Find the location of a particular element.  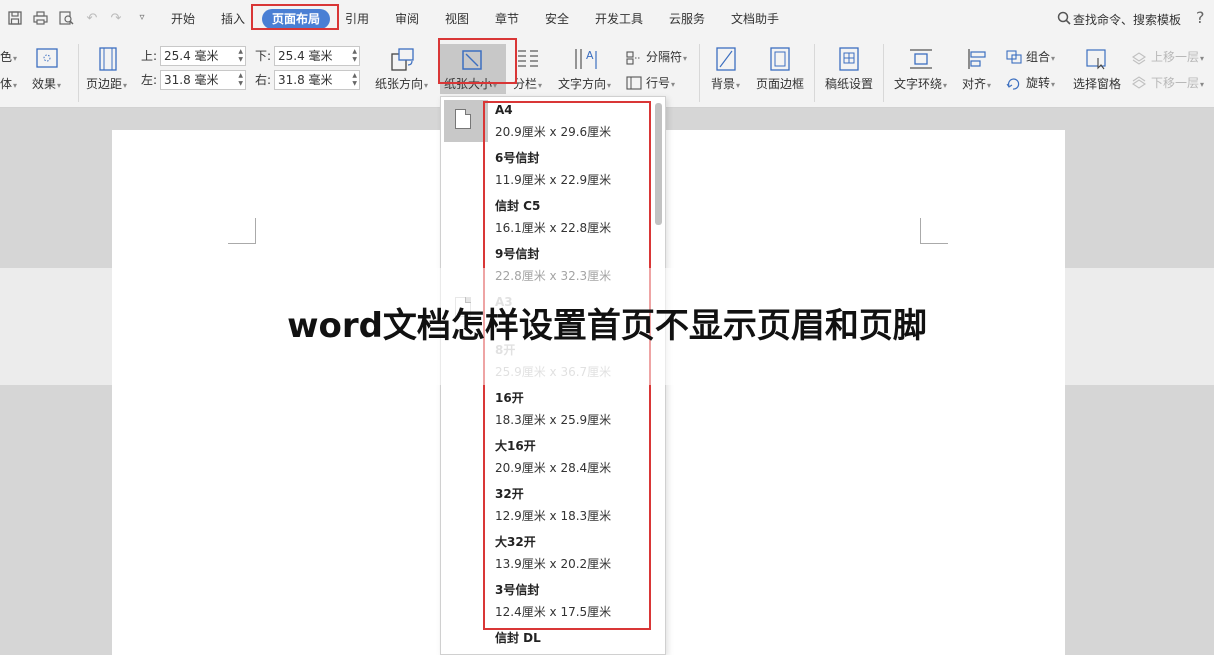

manuscript-settings-button: 稿纸设置 is located at coordinates (849, 84).